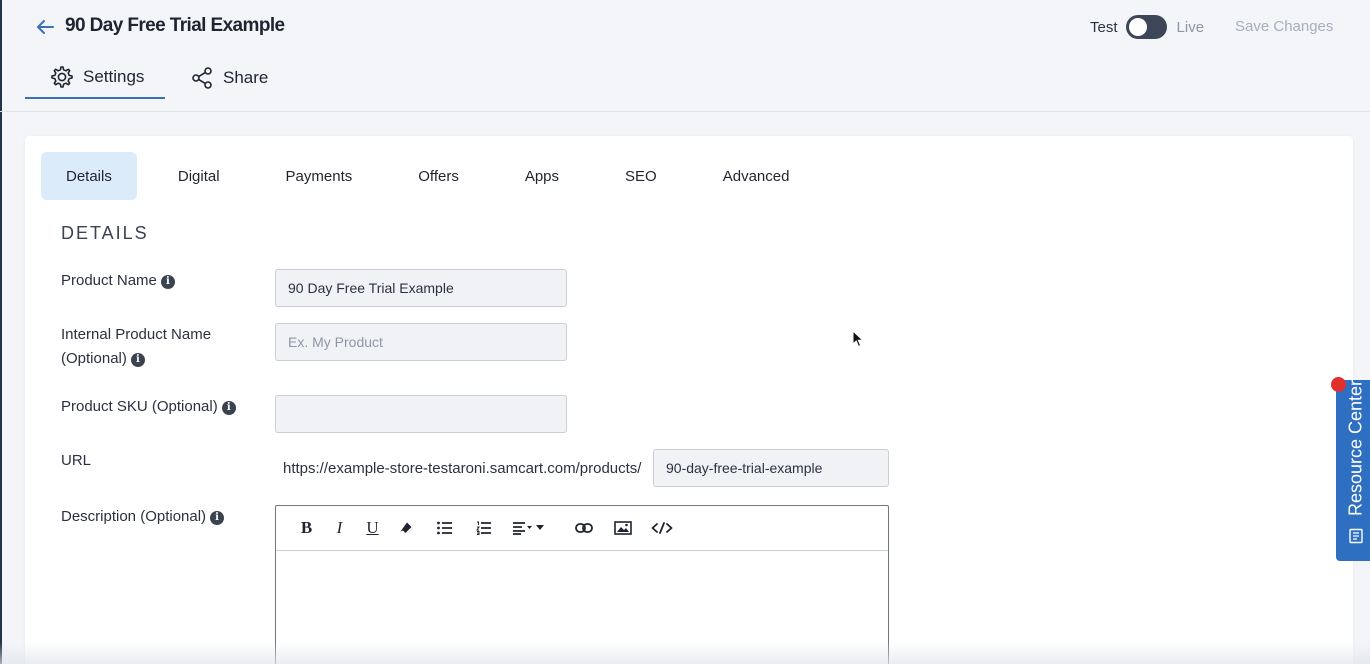  What do you see at coordinates (1356, 536) in the screenshot?
I see `book-icon` at bounding box center [1356, 536].